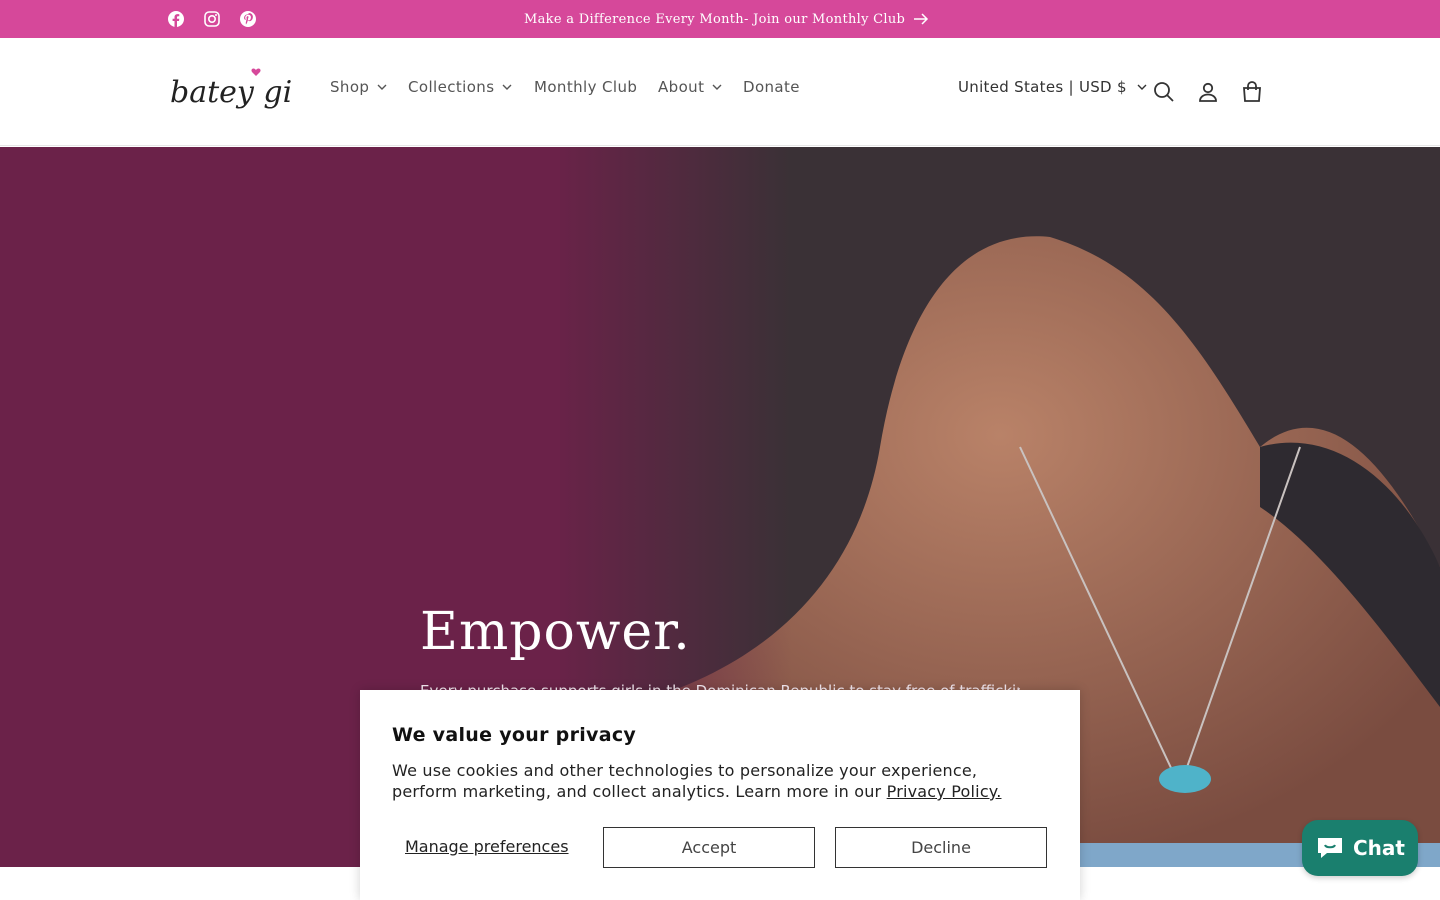  Describe the element at coordinates (514, 735) in the screenshot. I see `cookie-title: We value your privacy` at that location.